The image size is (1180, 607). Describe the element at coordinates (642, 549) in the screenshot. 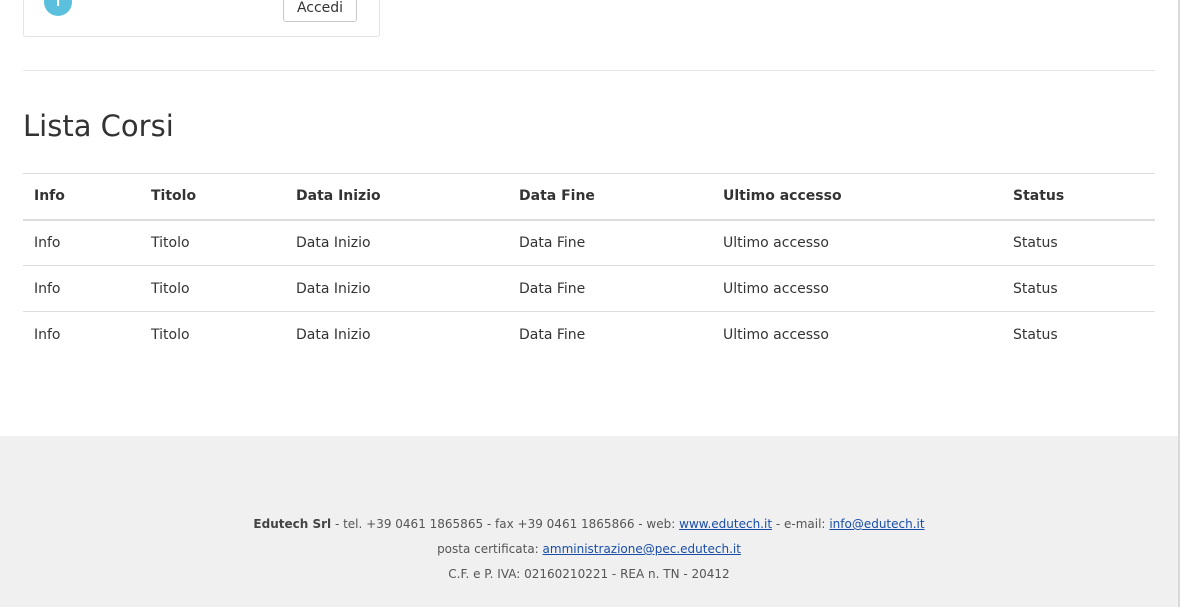

I see `footer-pec-link: amministrazione@pec.edutech.it` at that location.